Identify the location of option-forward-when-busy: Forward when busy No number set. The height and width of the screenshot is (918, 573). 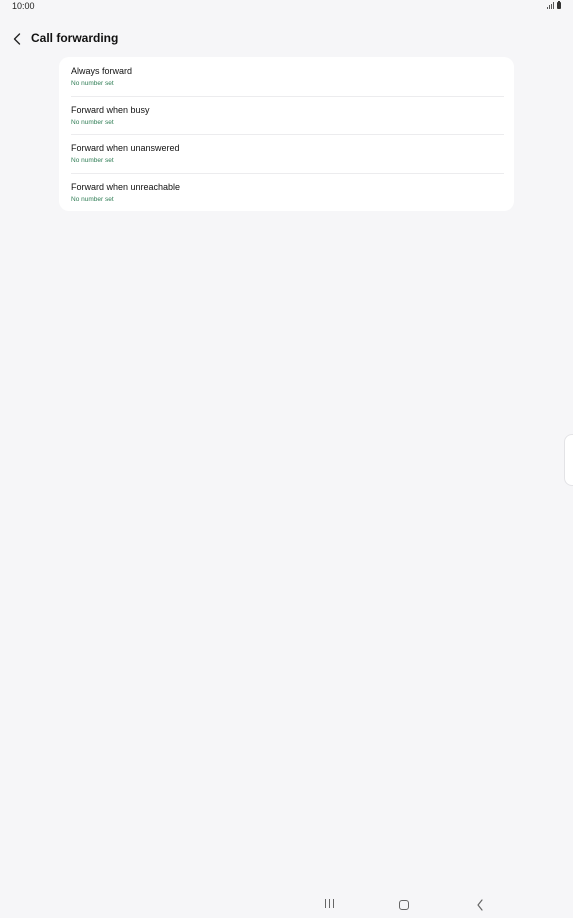
(286, 115).